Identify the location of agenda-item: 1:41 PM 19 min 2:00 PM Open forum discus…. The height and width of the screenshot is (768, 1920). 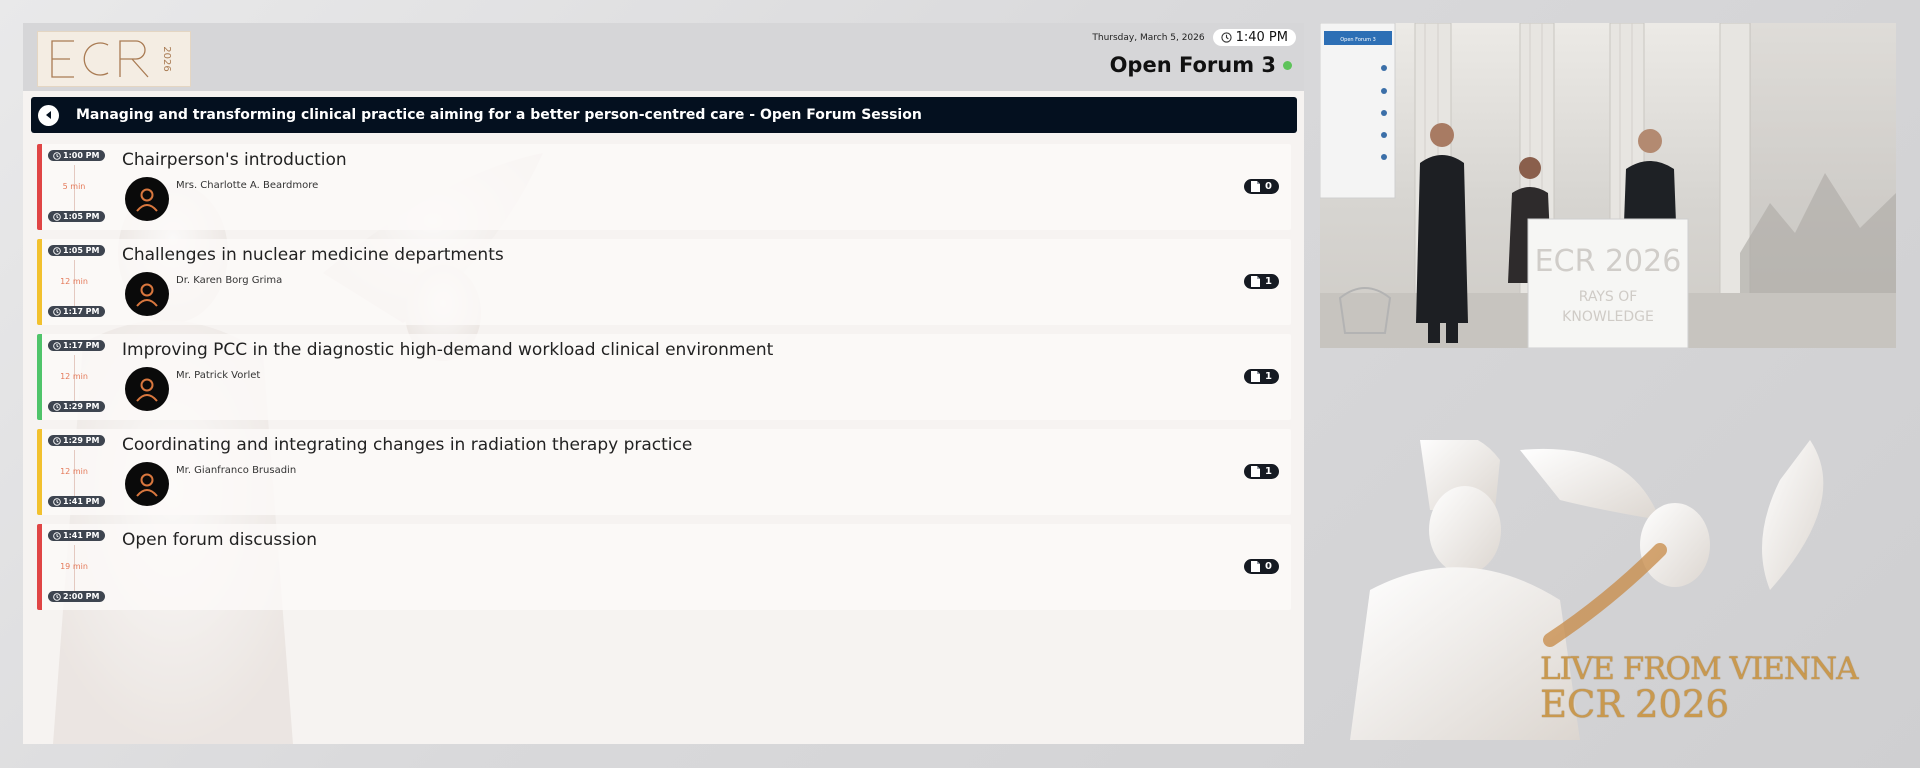
(664, 567).